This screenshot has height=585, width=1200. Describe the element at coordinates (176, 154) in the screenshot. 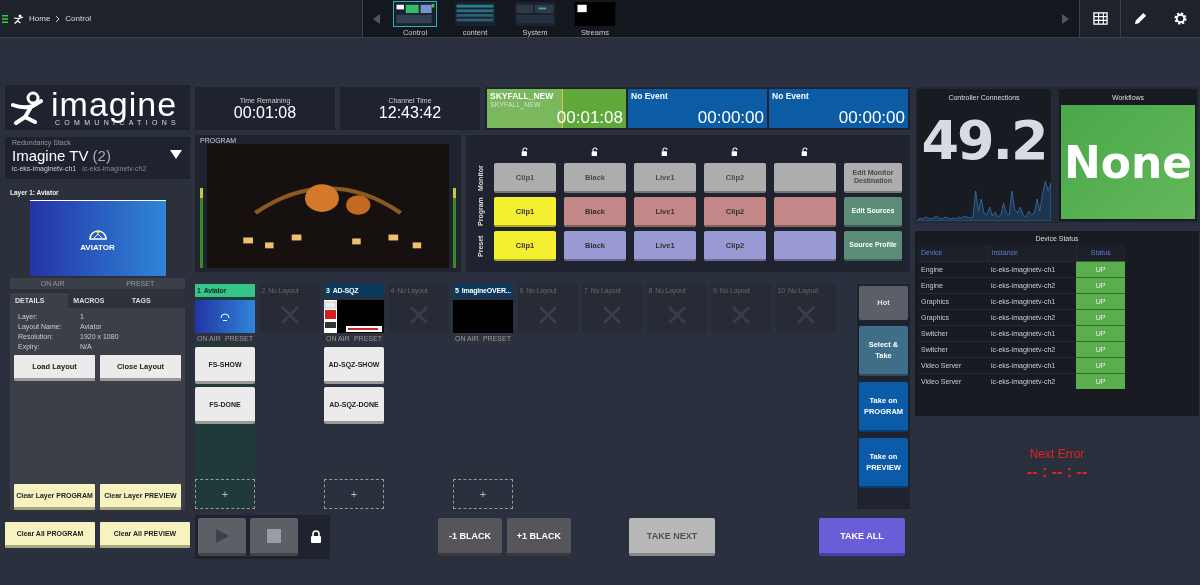

I see `dropdown-icon` at that location.